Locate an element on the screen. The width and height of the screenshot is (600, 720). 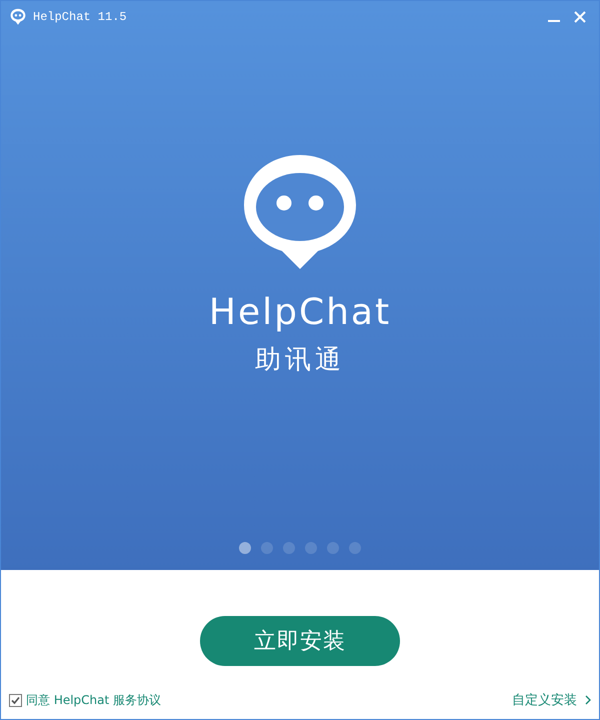
window-title: HelpChat 11.5 is located at coordinates (80, 17).